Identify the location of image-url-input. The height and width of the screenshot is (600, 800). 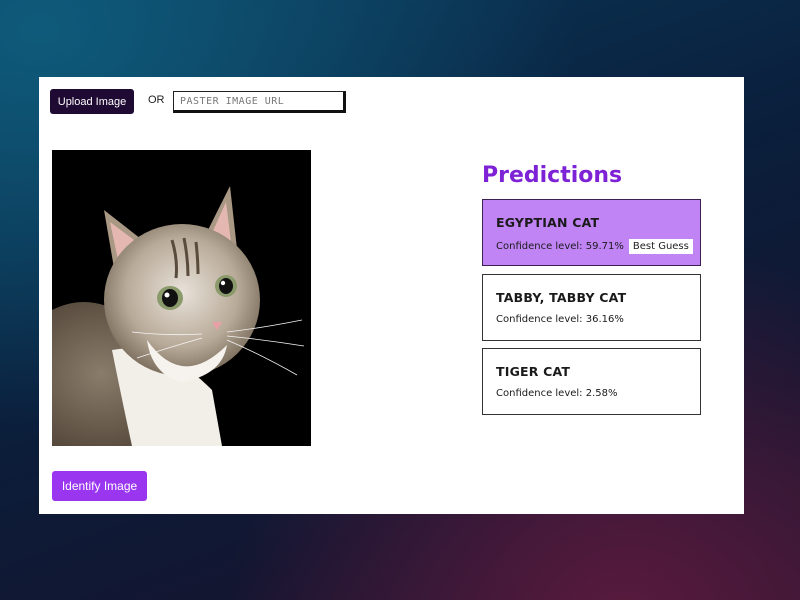
(259, 102).